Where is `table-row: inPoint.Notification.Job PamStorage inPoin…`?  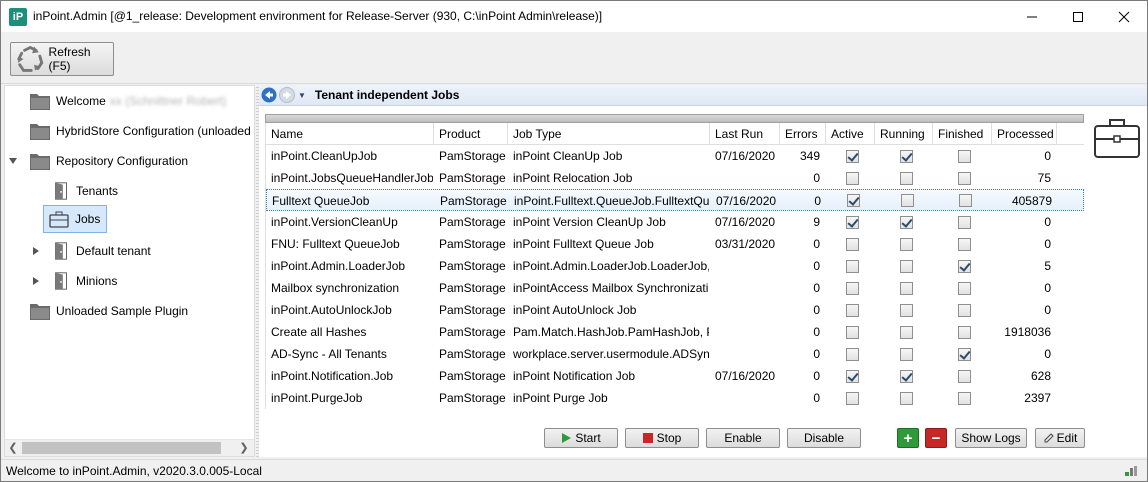 table-row: inPoint.Notification.Job PamStorage inPoin… is located at coordinates (675, 376).